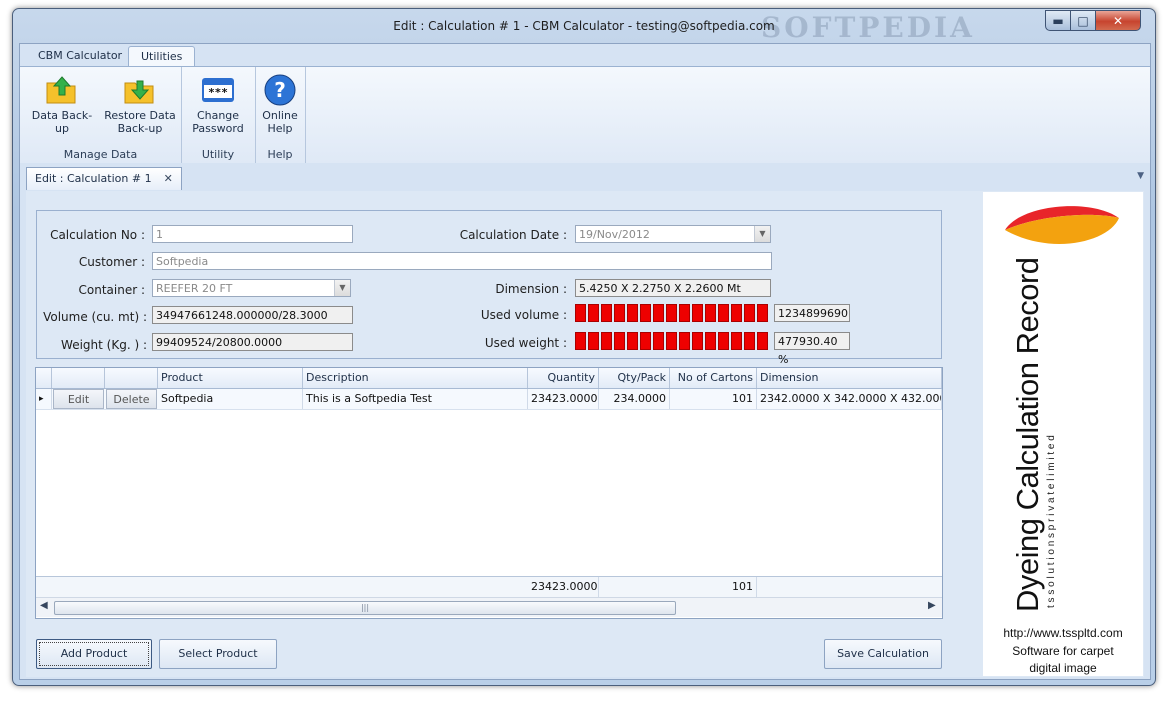 The height and width of the screenshot is (704, 1174). What do you see at coordinates (531, 289) in the screenshot?
I see `dimension-label: Dimension :` at bounding box center [531, 289].